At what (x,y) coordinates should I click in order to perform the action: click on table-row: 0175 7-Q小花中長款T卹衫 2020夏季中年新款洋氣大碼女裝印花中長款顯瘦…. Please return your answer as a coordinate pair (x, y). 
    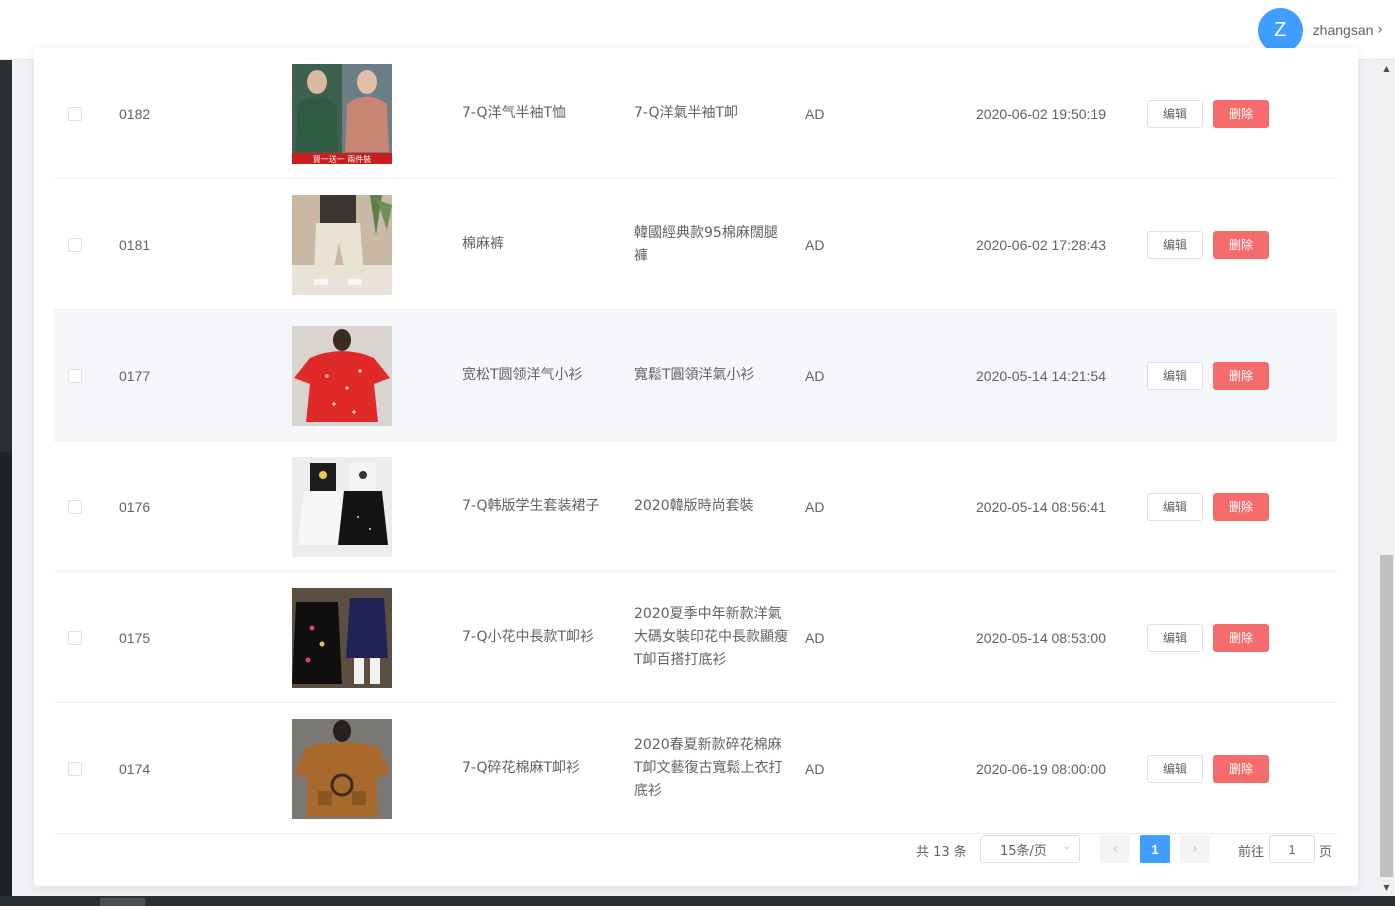
    Looking at the image, I should click on (695, 637).